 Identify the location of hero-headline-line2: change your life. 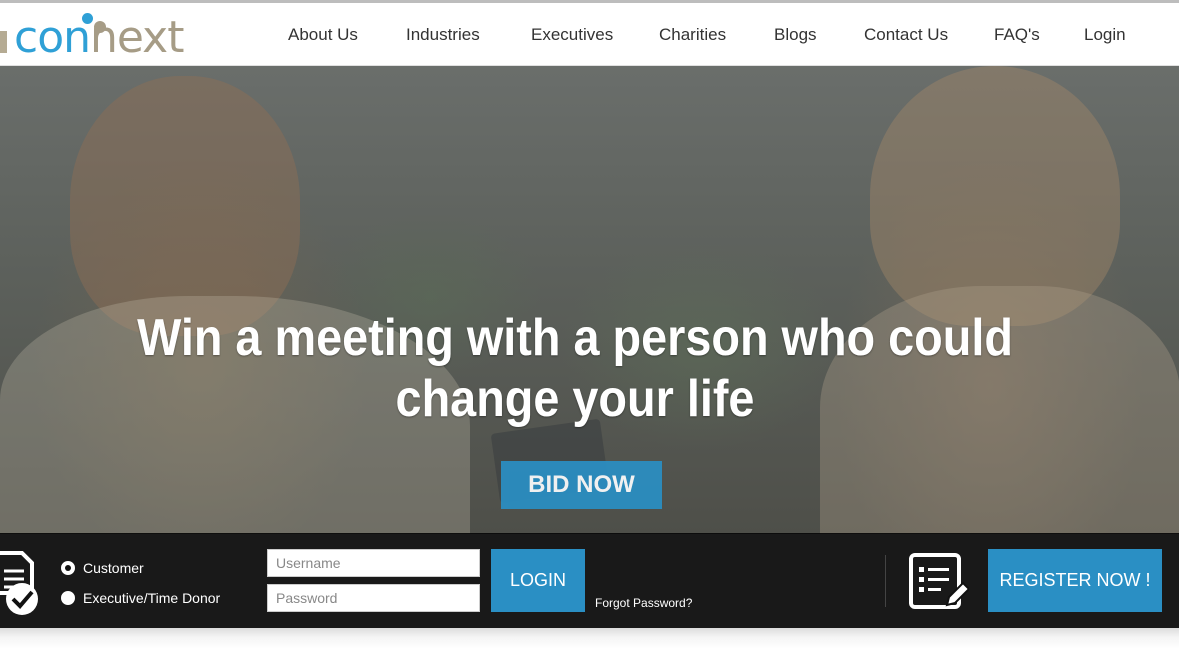
(575, 399).